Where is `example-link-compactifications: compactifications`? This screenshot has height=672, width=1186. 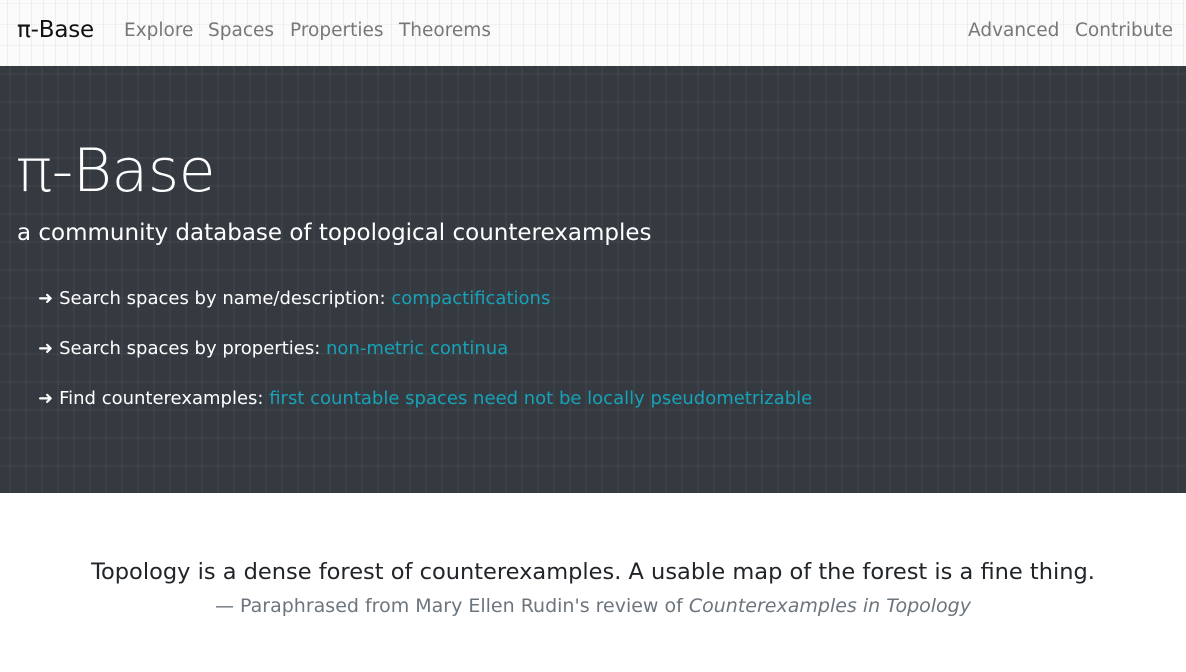
example-link-compactifications: compactifications is located at coordinates (470, 298).